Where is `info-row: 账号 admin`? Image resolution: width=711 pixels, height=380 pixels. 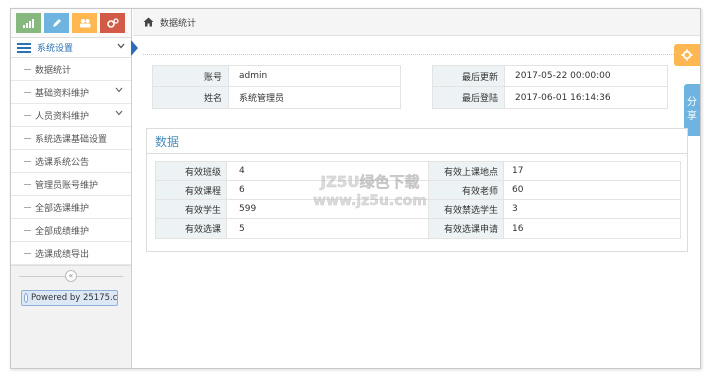 info-row: 账号 admin is located at coordinates (276, 76).